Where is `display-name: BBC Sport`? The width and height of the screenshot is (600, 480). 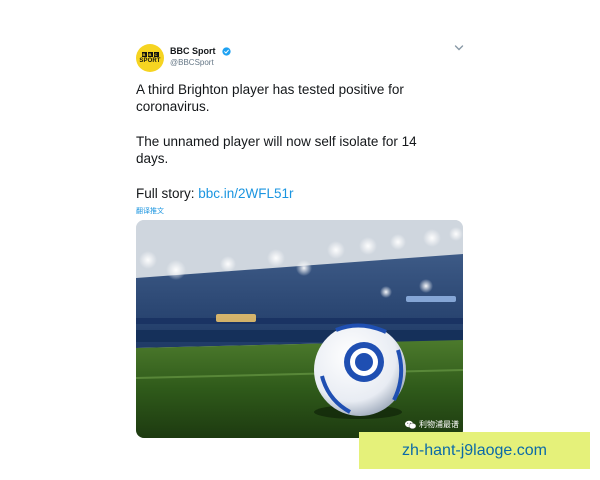 display-name: BBC Sport is located at coordinates (193, 51).